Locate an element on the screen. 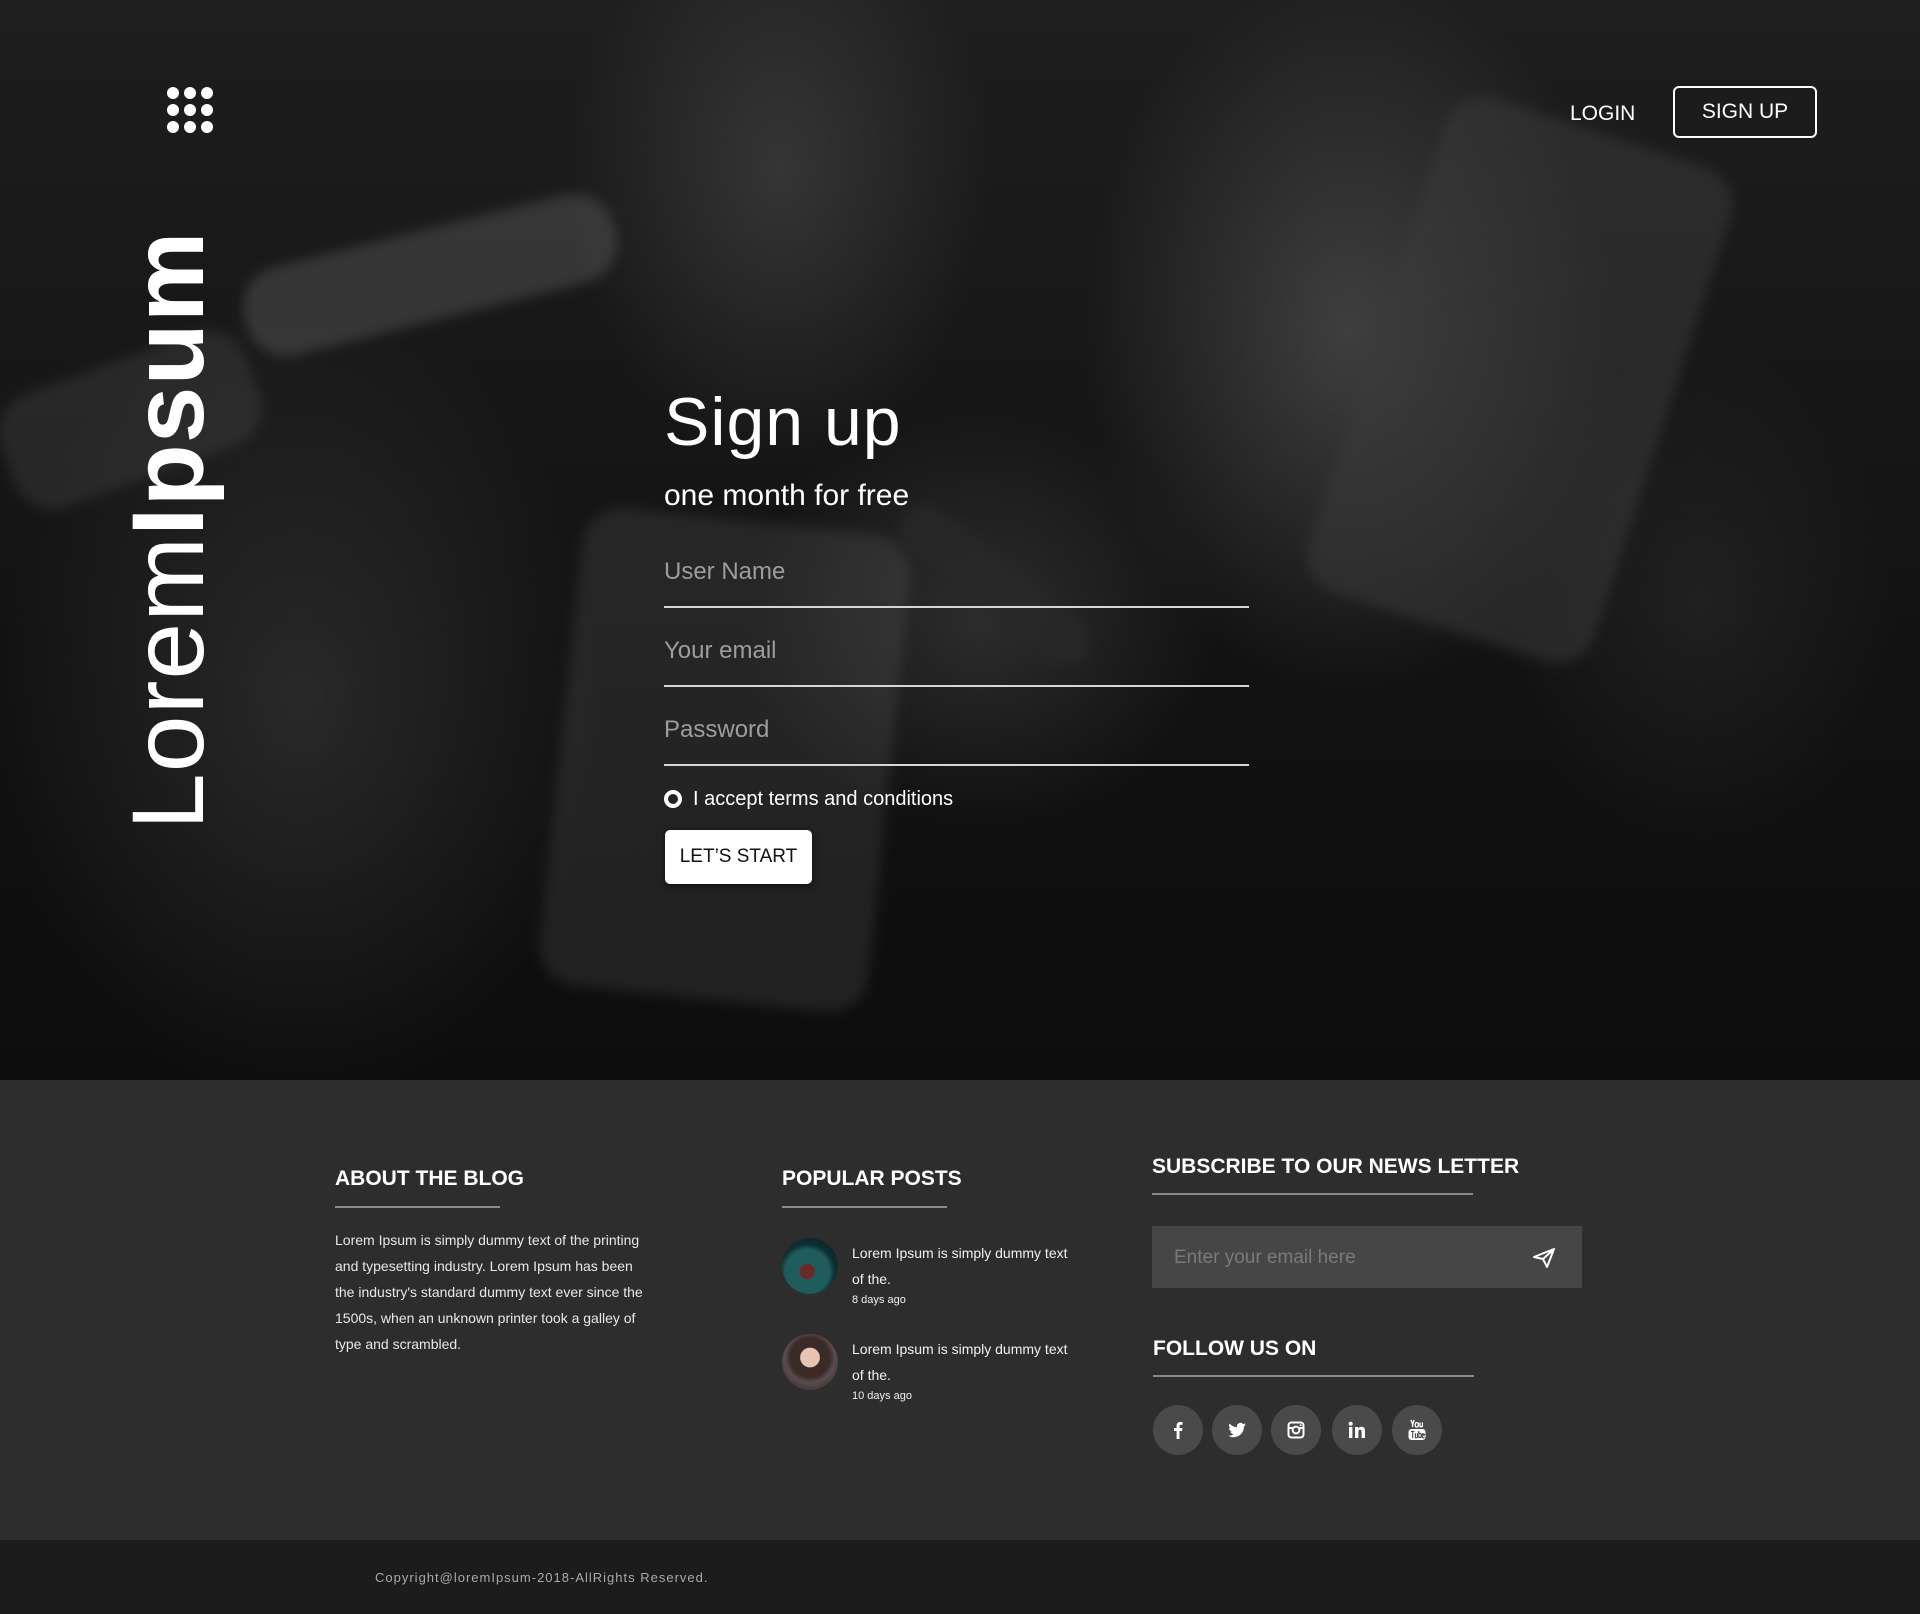 Image resolution: width=1920 pixels, height=1614 pixels. send-icon is located at coordinates (1544, 1258).